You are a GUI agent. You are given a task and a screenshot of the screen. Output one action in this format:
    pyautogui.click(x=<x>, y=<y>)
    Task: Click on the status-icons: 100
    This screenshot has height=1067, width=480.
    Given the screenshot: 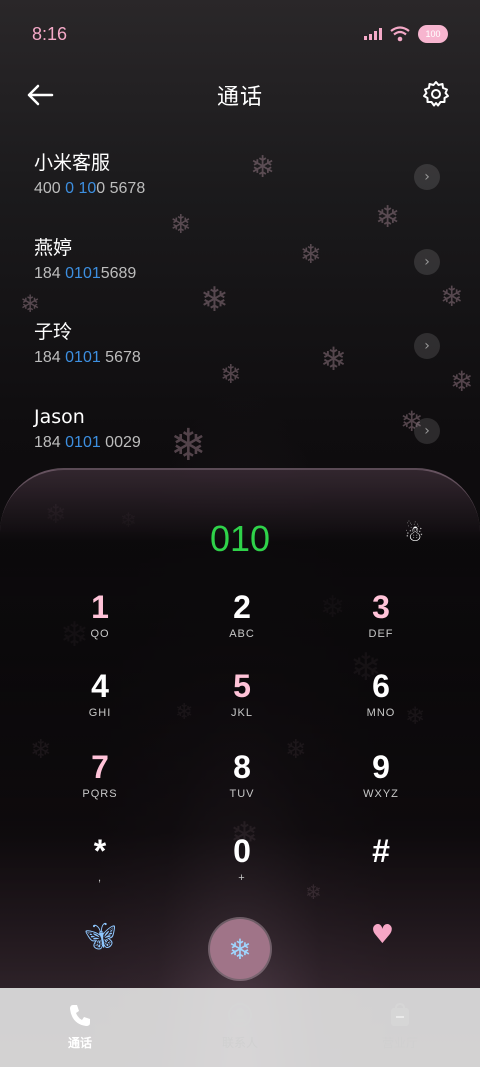 What is the action you would take?
    pyautogui.click(x=406, y=34)
    